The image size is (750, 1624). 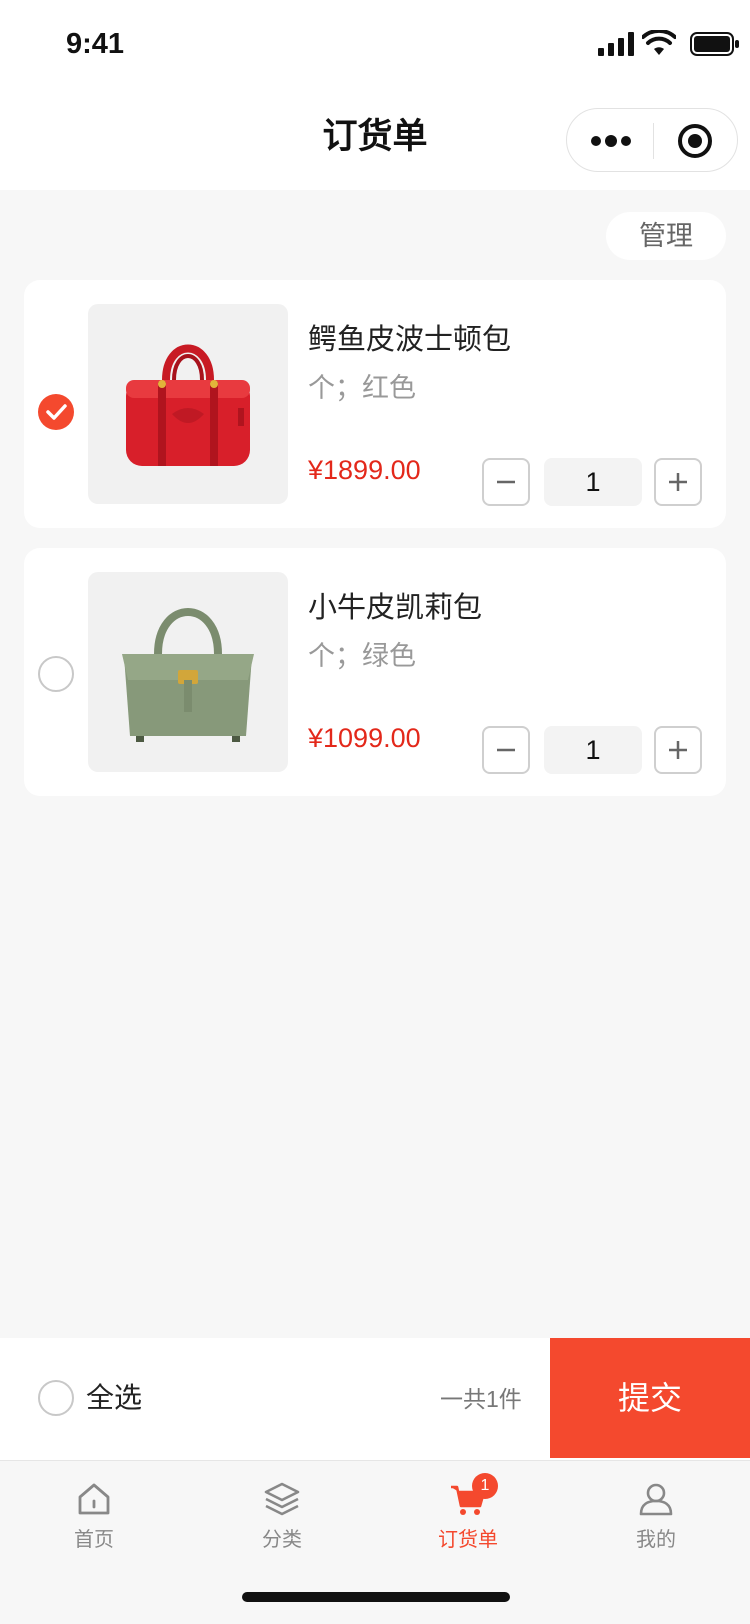 What do you see at coordinates (656, 1540) in the screenshot?
I see `tab-label: 我的` at bounding box center [656, 1540].